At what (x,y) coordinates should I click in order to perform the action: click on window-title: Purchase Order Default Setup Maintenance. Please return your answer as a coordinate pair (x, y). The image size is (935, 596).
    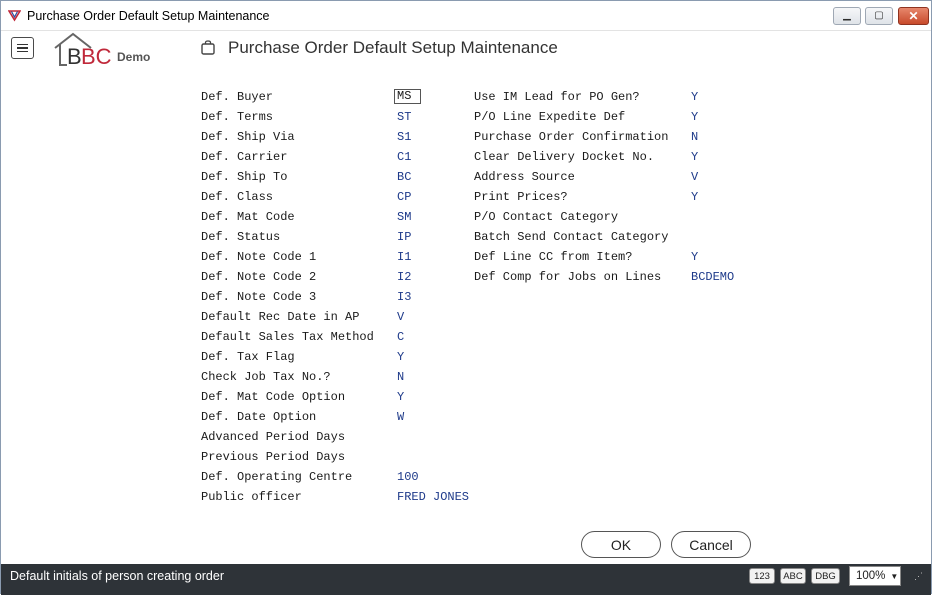
    Looking at the image, I should click on (148, 16).